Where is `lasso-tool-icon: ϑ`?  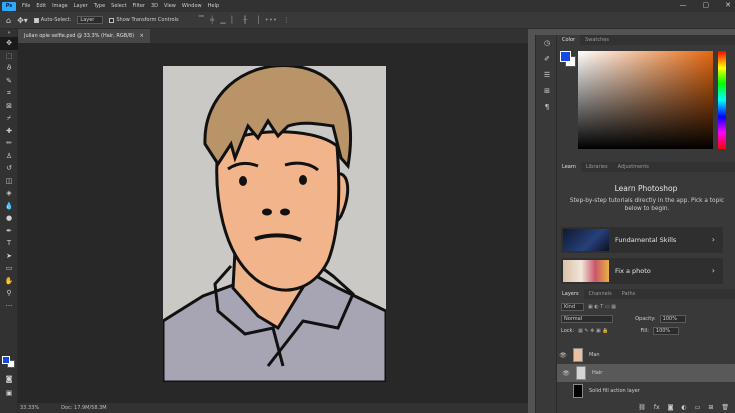
lasso-tool-icon: ϑ is located at coordinates (9, 68).